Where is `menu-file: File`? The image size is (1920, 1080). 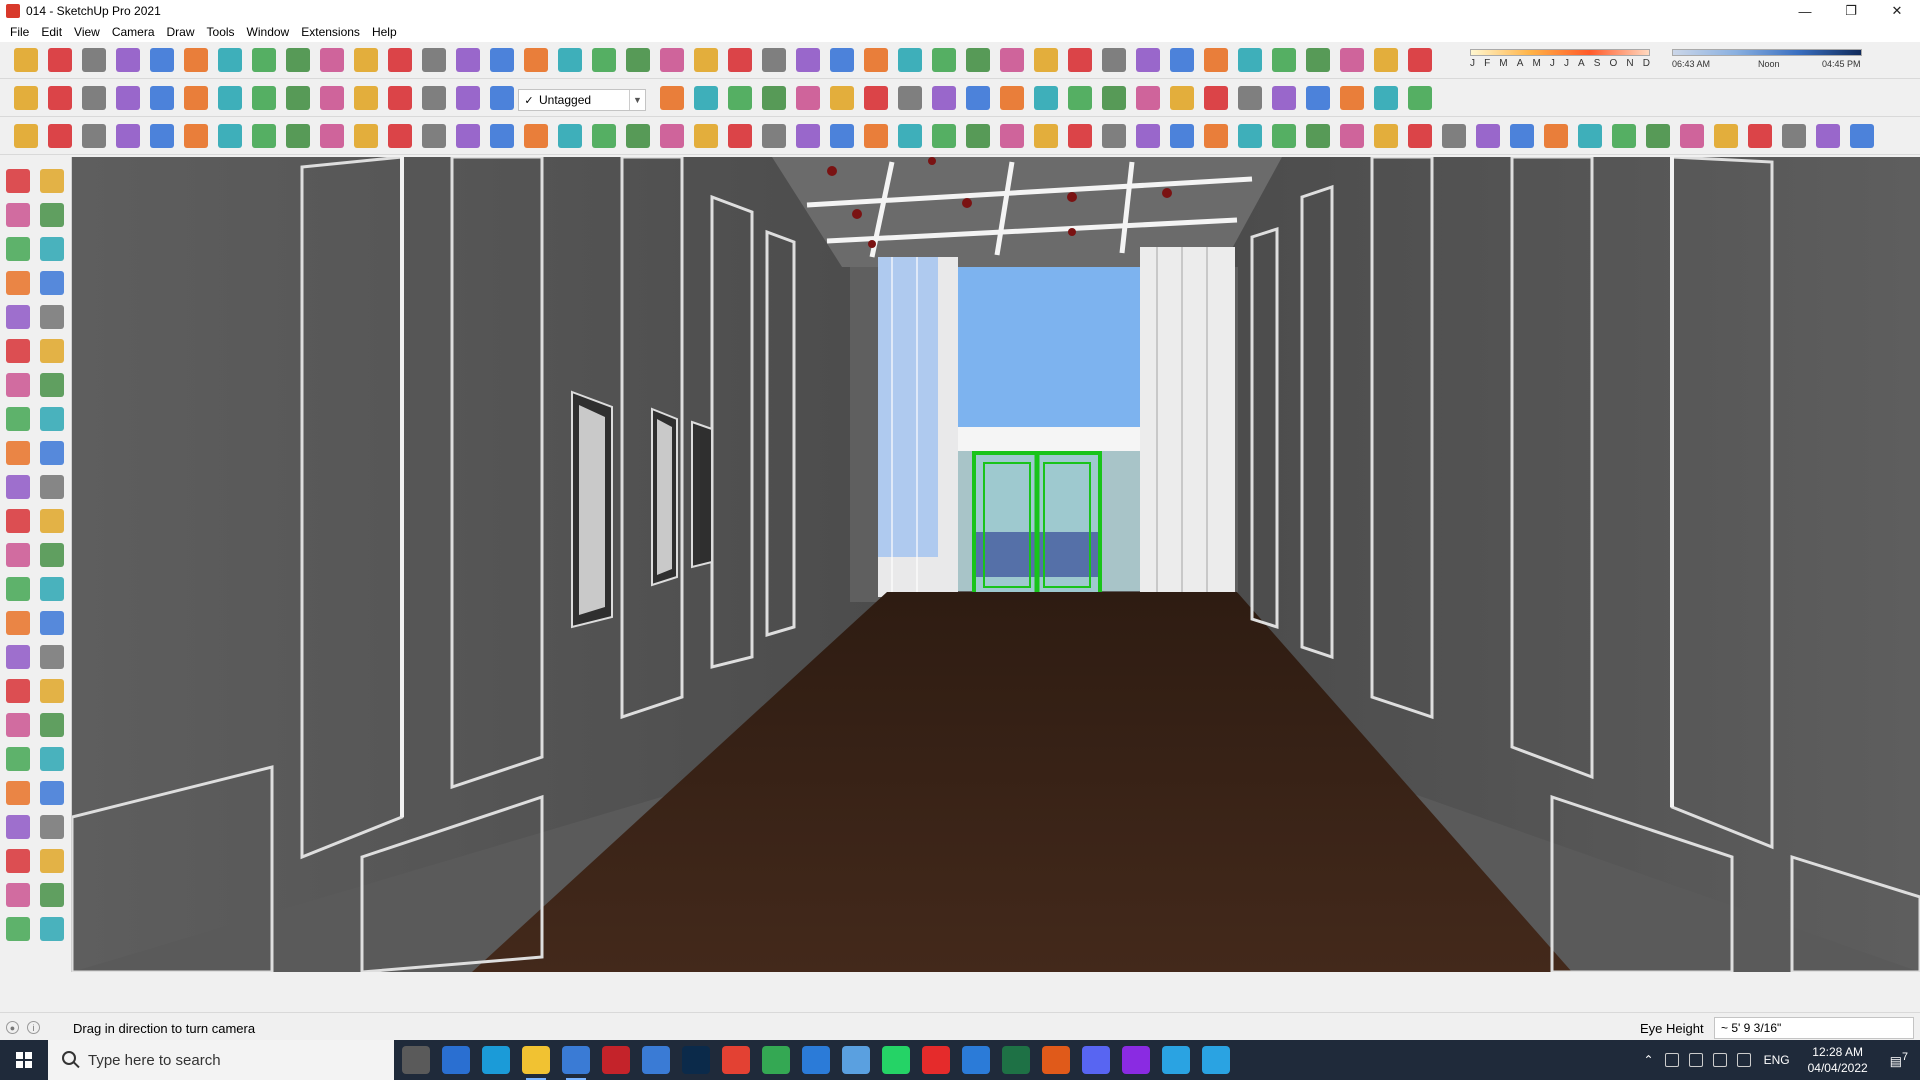
menu-file: File is located at coordinates (19, 32).